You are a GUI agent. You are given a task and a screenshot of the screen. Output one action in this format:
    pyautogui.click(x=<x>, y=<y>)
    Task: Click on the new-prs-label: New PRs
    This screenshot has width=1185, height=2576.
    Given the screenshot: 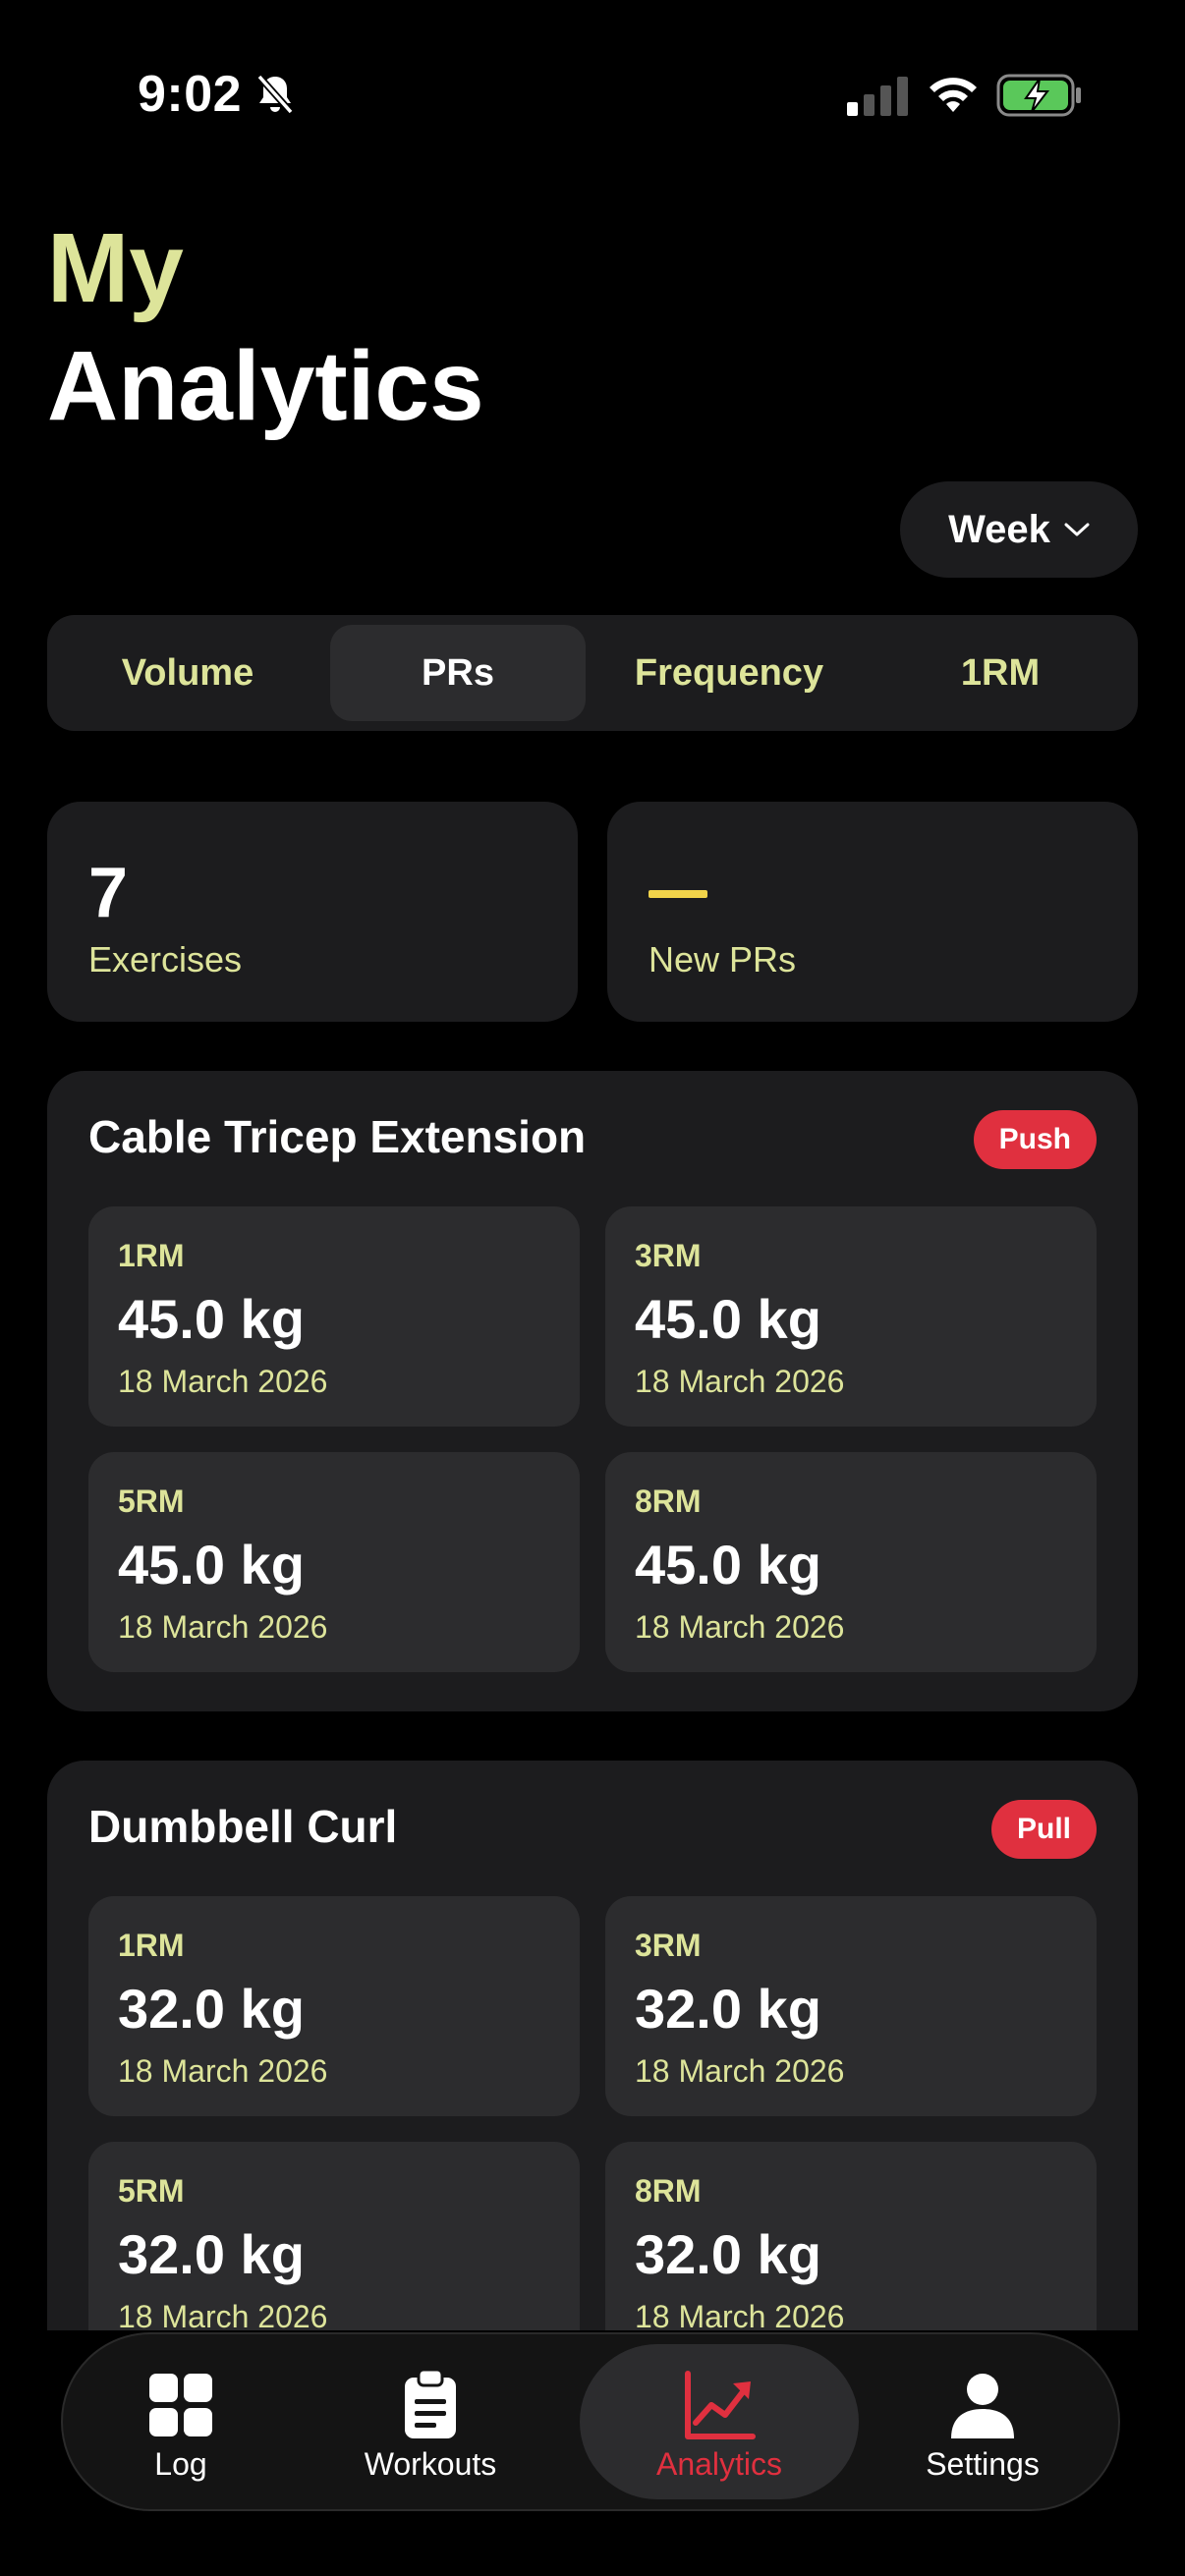 What is the action you would take?
    pyautogui.click(x=723, y=959)
    